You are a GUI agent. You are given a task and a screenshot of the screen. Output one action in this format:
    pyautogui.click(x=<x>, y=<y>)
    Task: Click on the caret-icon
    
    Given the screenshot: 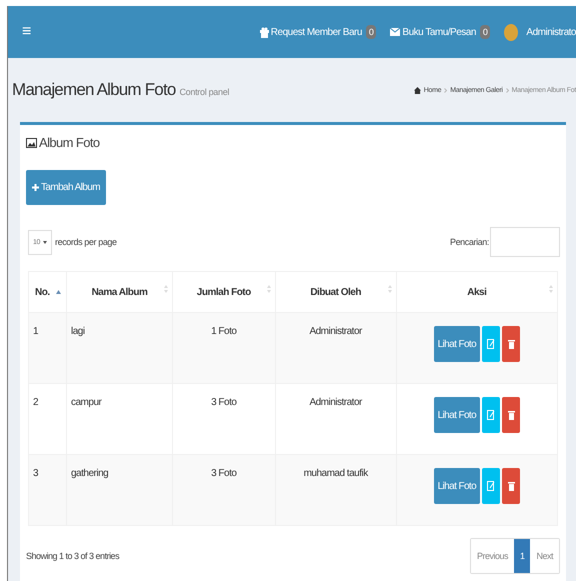 What is the action you would take?
    pyautogui.click(x=45, y=242)
    